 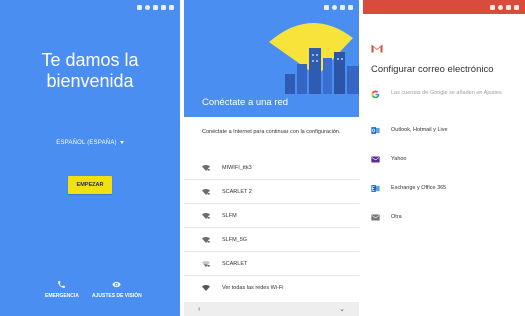 I want to click on welcome-title: Te damos la bienvenida, so click(x=90, y=70).